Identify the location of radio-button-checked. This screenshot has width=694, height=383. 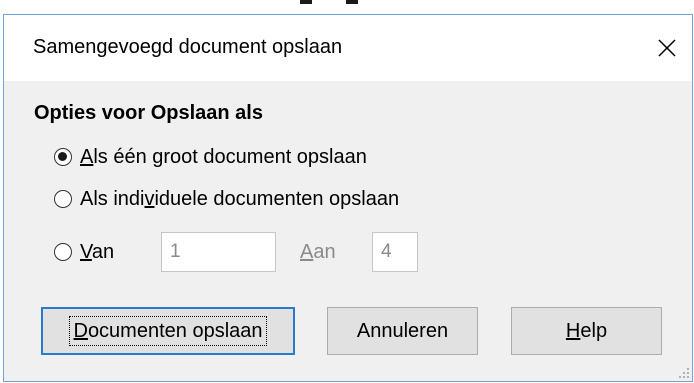
(63, 157).